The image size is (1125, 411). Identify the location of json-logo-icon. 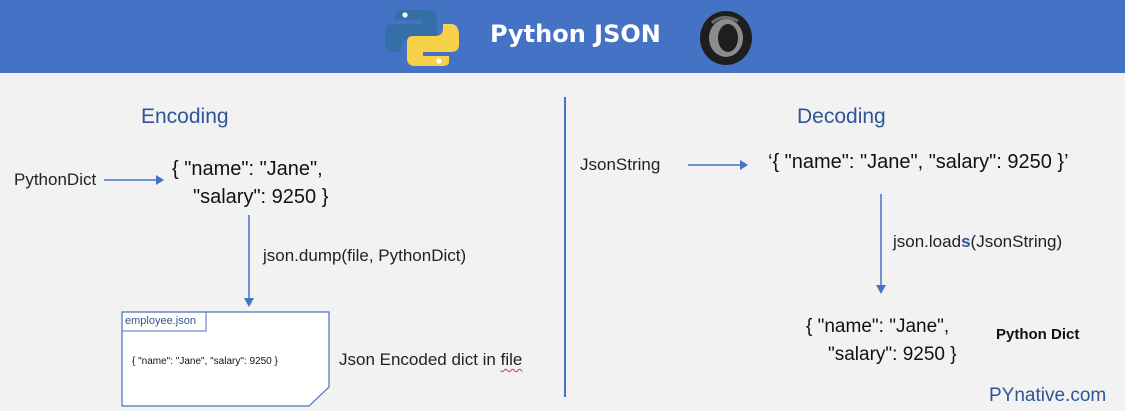
(726, 38).